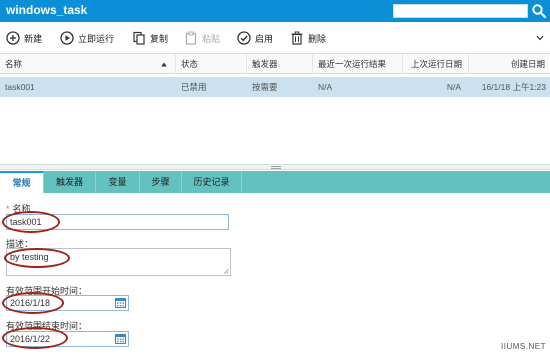 This screenshot has height=354, width=550. Describe the element at coordinates (358, 64) in the screenshot. I see `column-header-last-result: 最近一次运行结果` at that location.